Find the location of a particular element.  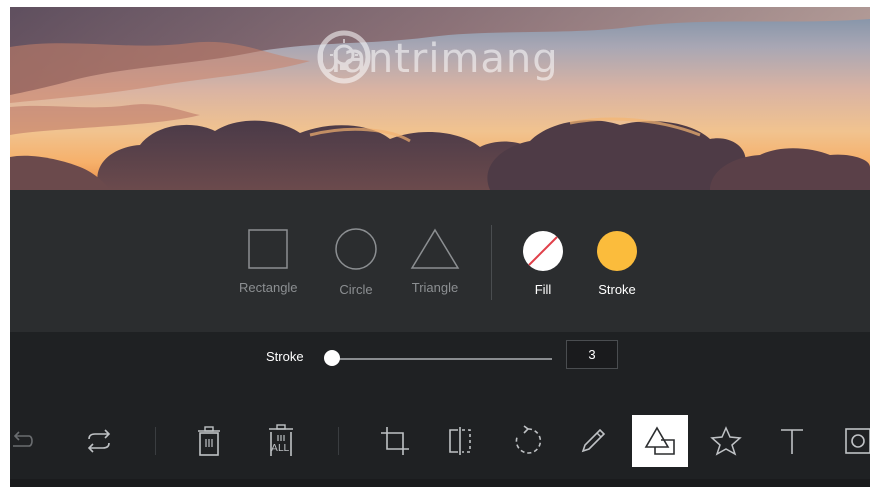

flip-button is located at coordinates (99, 441).